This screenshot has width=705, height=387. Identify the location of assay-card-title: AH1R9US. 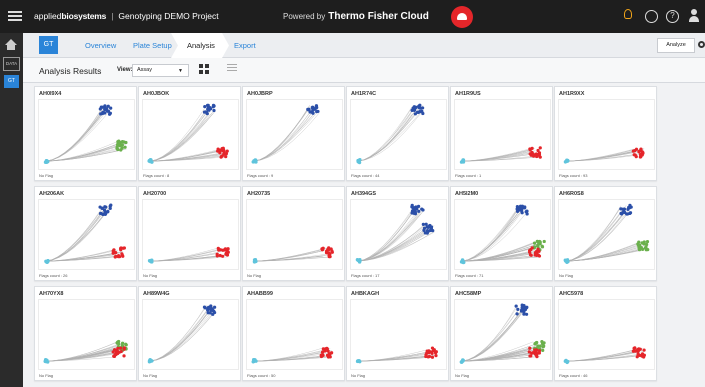
(468, 94).